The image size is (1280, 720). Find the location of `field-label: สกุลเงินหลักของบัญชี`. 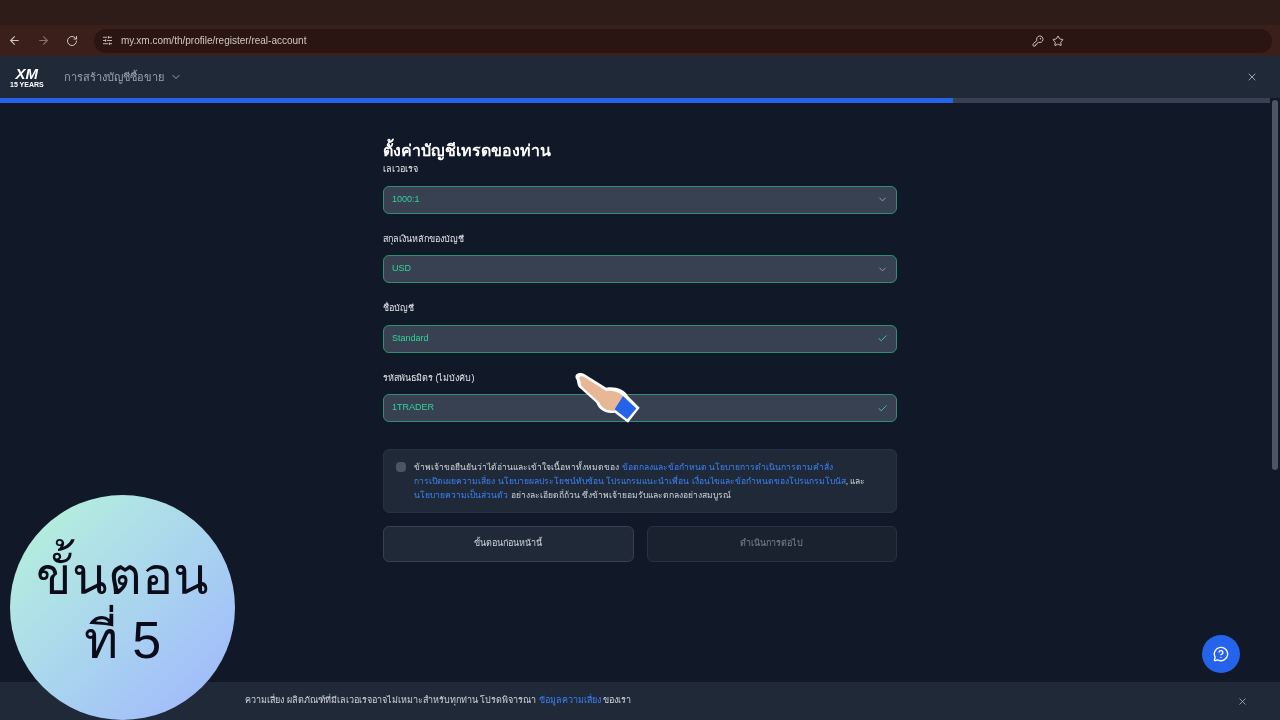

field-label: สกุลเงินหลักของบัญชี is located at coordinates (424, 239).